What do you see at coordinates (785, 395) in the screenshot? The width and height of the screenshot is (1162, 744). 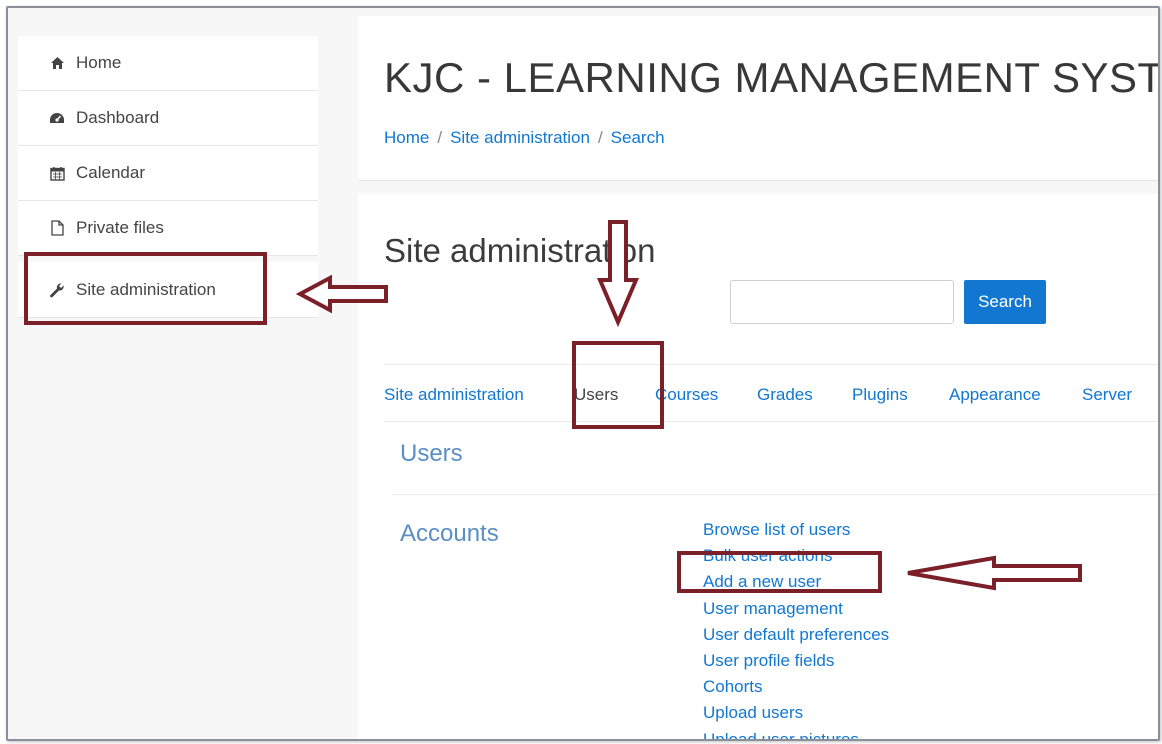 I see `tab-grades: Grades` at bounding box center [785, 395].